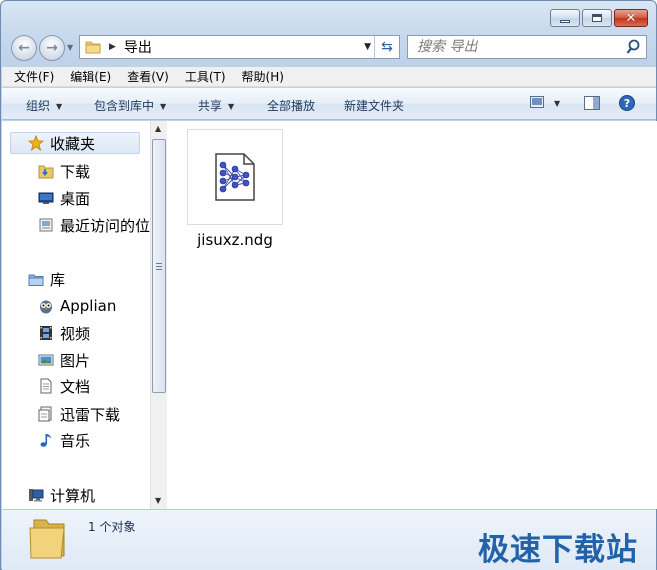 This screenshot has height=570, width=657. Describe the element at coordinates (58, 279) in the screenshot. I see `tree-label: 库` at that location.